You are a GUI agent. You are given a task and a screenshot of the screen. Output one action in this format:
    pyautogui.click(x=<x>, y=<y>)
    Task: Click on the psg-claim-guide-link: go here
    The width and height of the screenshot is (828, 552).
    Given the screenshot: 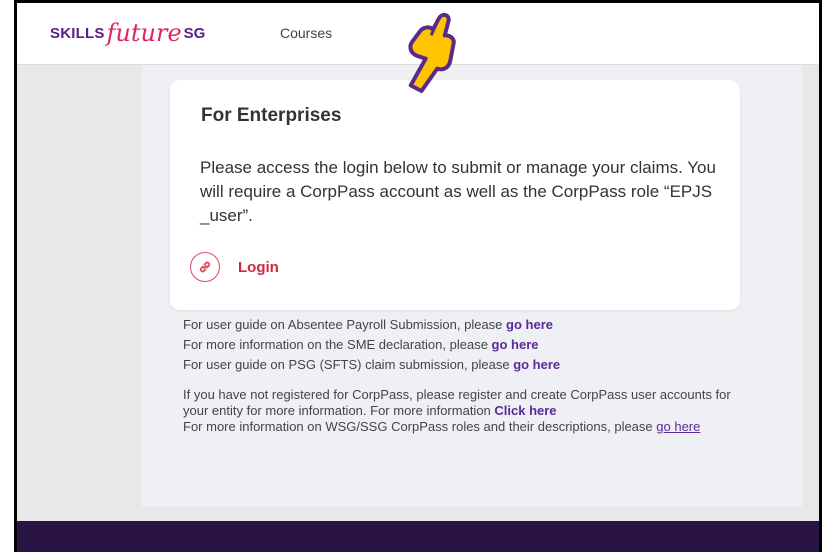 What is the action you would take?
    pyautogui.click(x=536, y=364)
    